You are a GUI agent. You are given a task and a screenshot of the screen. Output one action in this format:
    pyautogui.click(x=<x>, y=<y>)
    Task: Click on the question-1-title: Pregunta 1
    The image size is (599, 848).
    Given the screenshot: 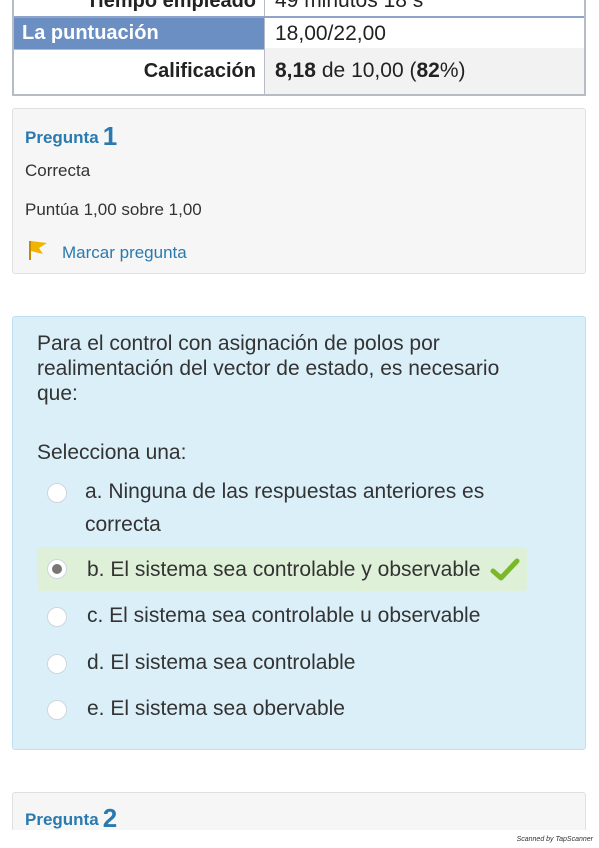 What is the action you would take?
    pyautogui.click(x=71, y=136)
    